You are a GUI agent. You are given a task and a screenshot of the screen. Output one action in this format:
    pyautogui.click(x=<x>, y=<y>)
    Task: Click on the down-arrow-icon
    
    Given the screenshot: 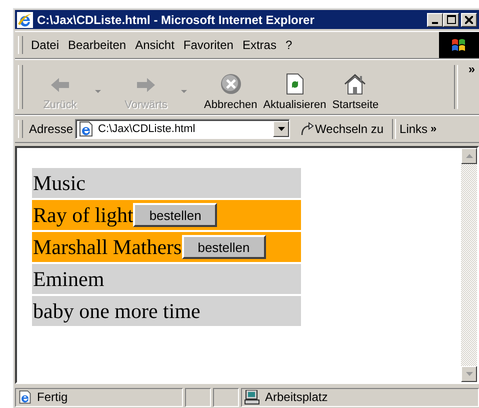 What is the action you would take?
    pyautogui.click(x=469, y=374)
    